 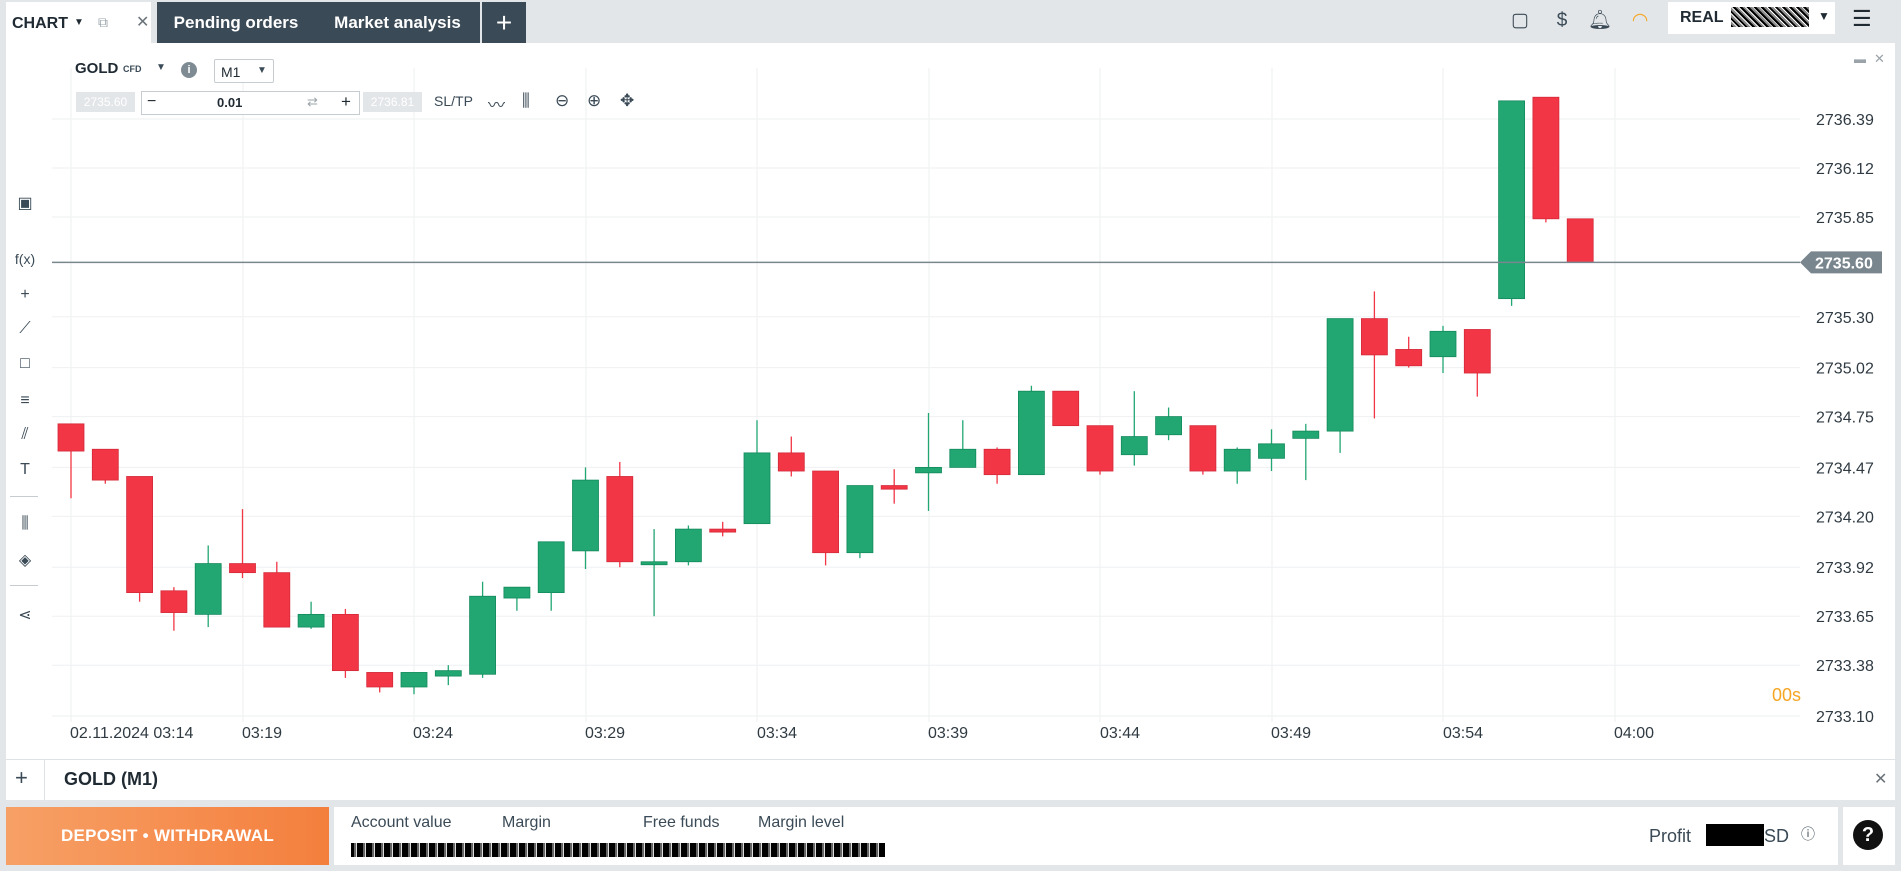 What do you see at coordinates (25, 204) in the screenshot?
I see `chart-type-tool: ▣` at bounding box center [25, 204].